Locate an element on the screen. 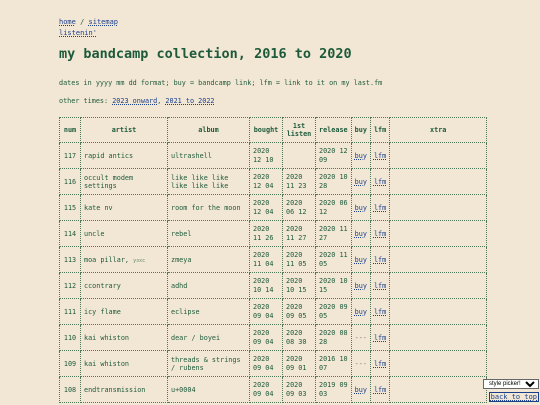 The height and width of the screenshot is (405, 540). other-times: other times: 2023 onward, 2021 to 2022 is located at coordinates (137, 101).